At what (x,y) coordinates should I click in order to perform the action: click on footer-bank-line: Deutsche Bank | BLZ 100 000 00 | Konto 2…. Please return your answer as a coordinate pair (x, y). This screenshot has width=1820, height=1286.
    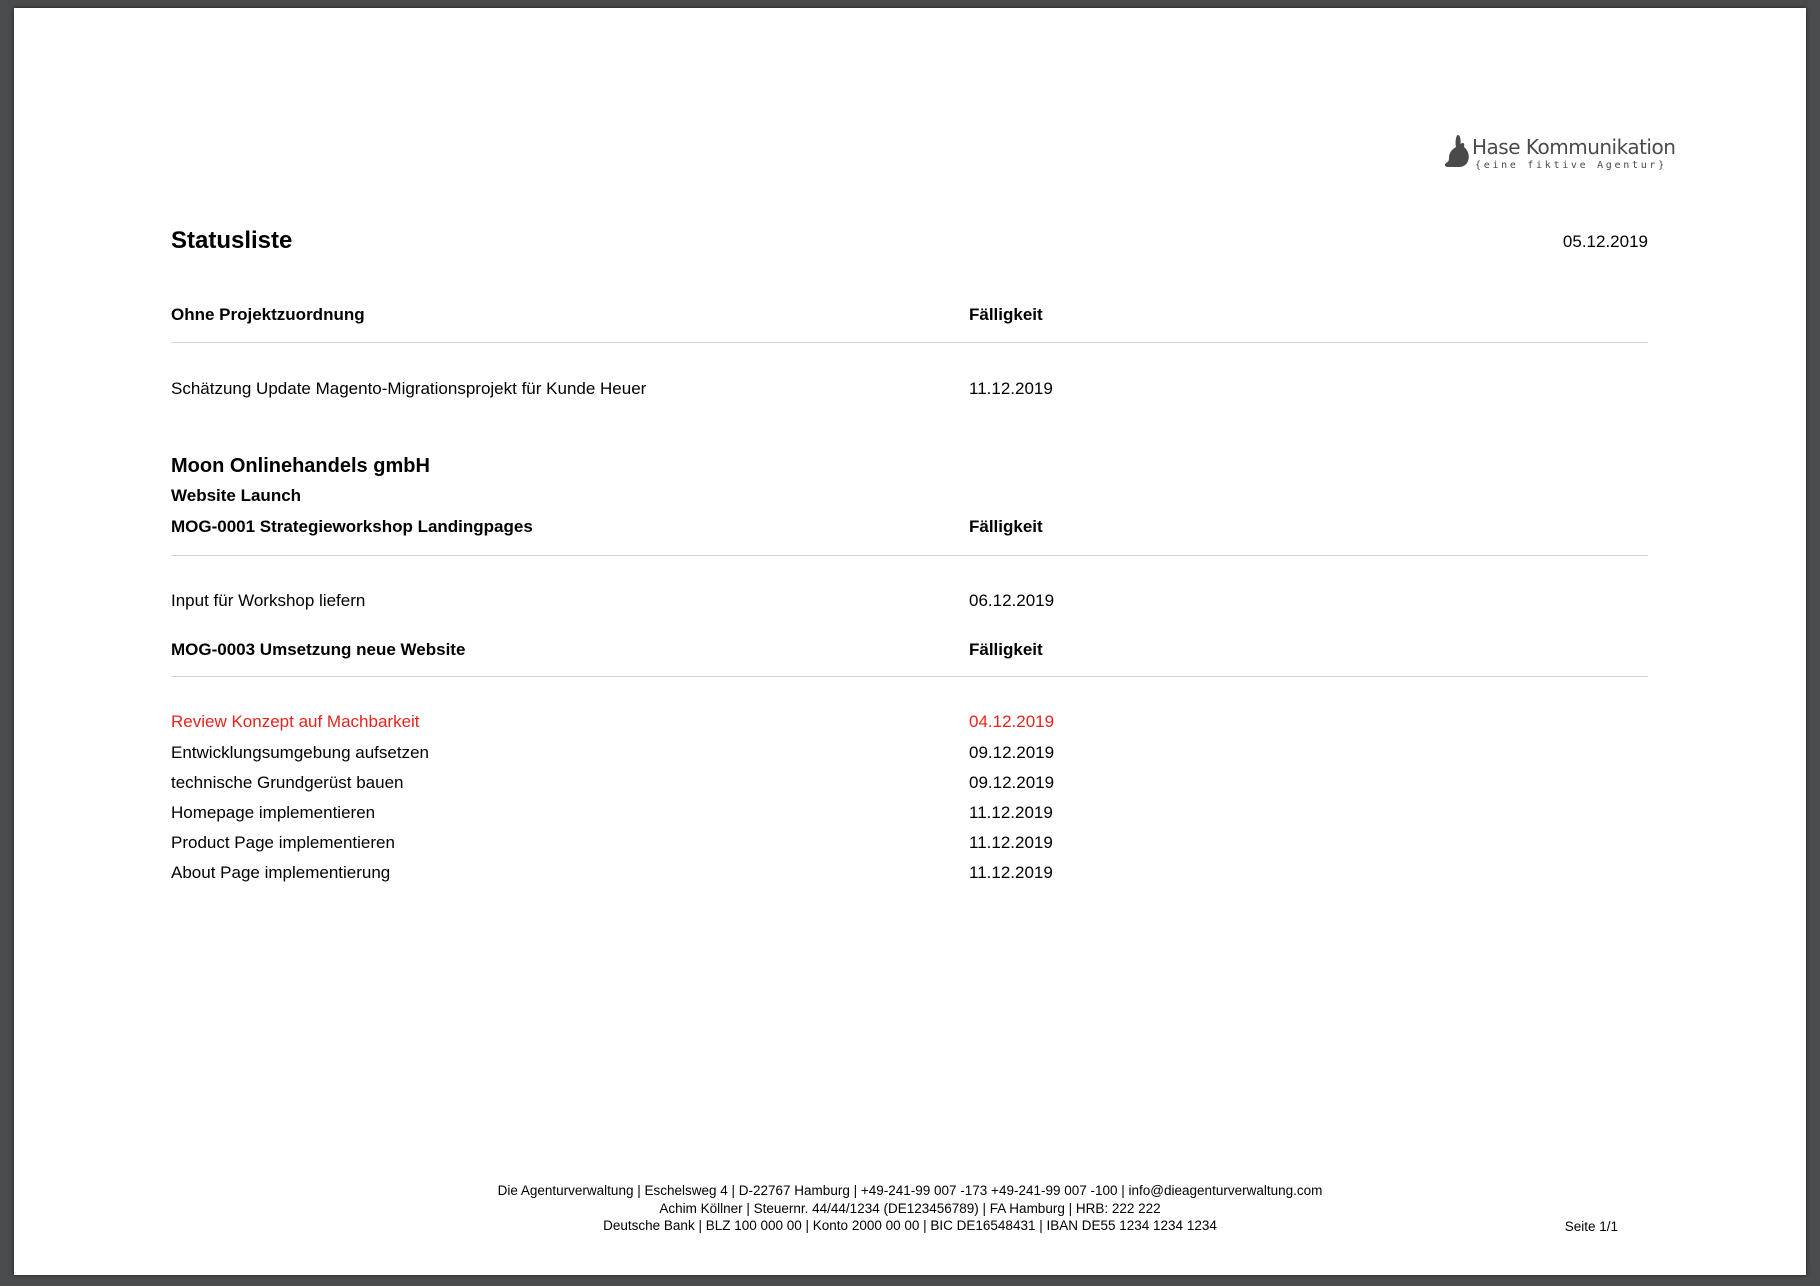
    Looking at the image, I should click on (910, 1225).